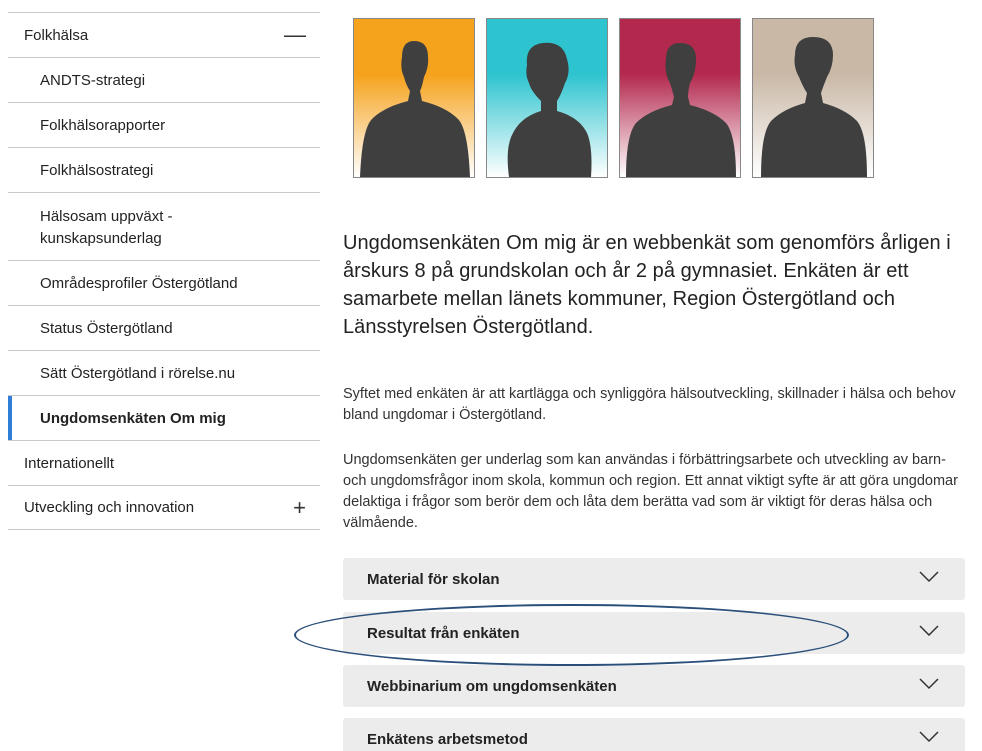 The image size is (982, 751). I want to click on accordion-label: Enkätens arbetsmetod, so click(447, 739).